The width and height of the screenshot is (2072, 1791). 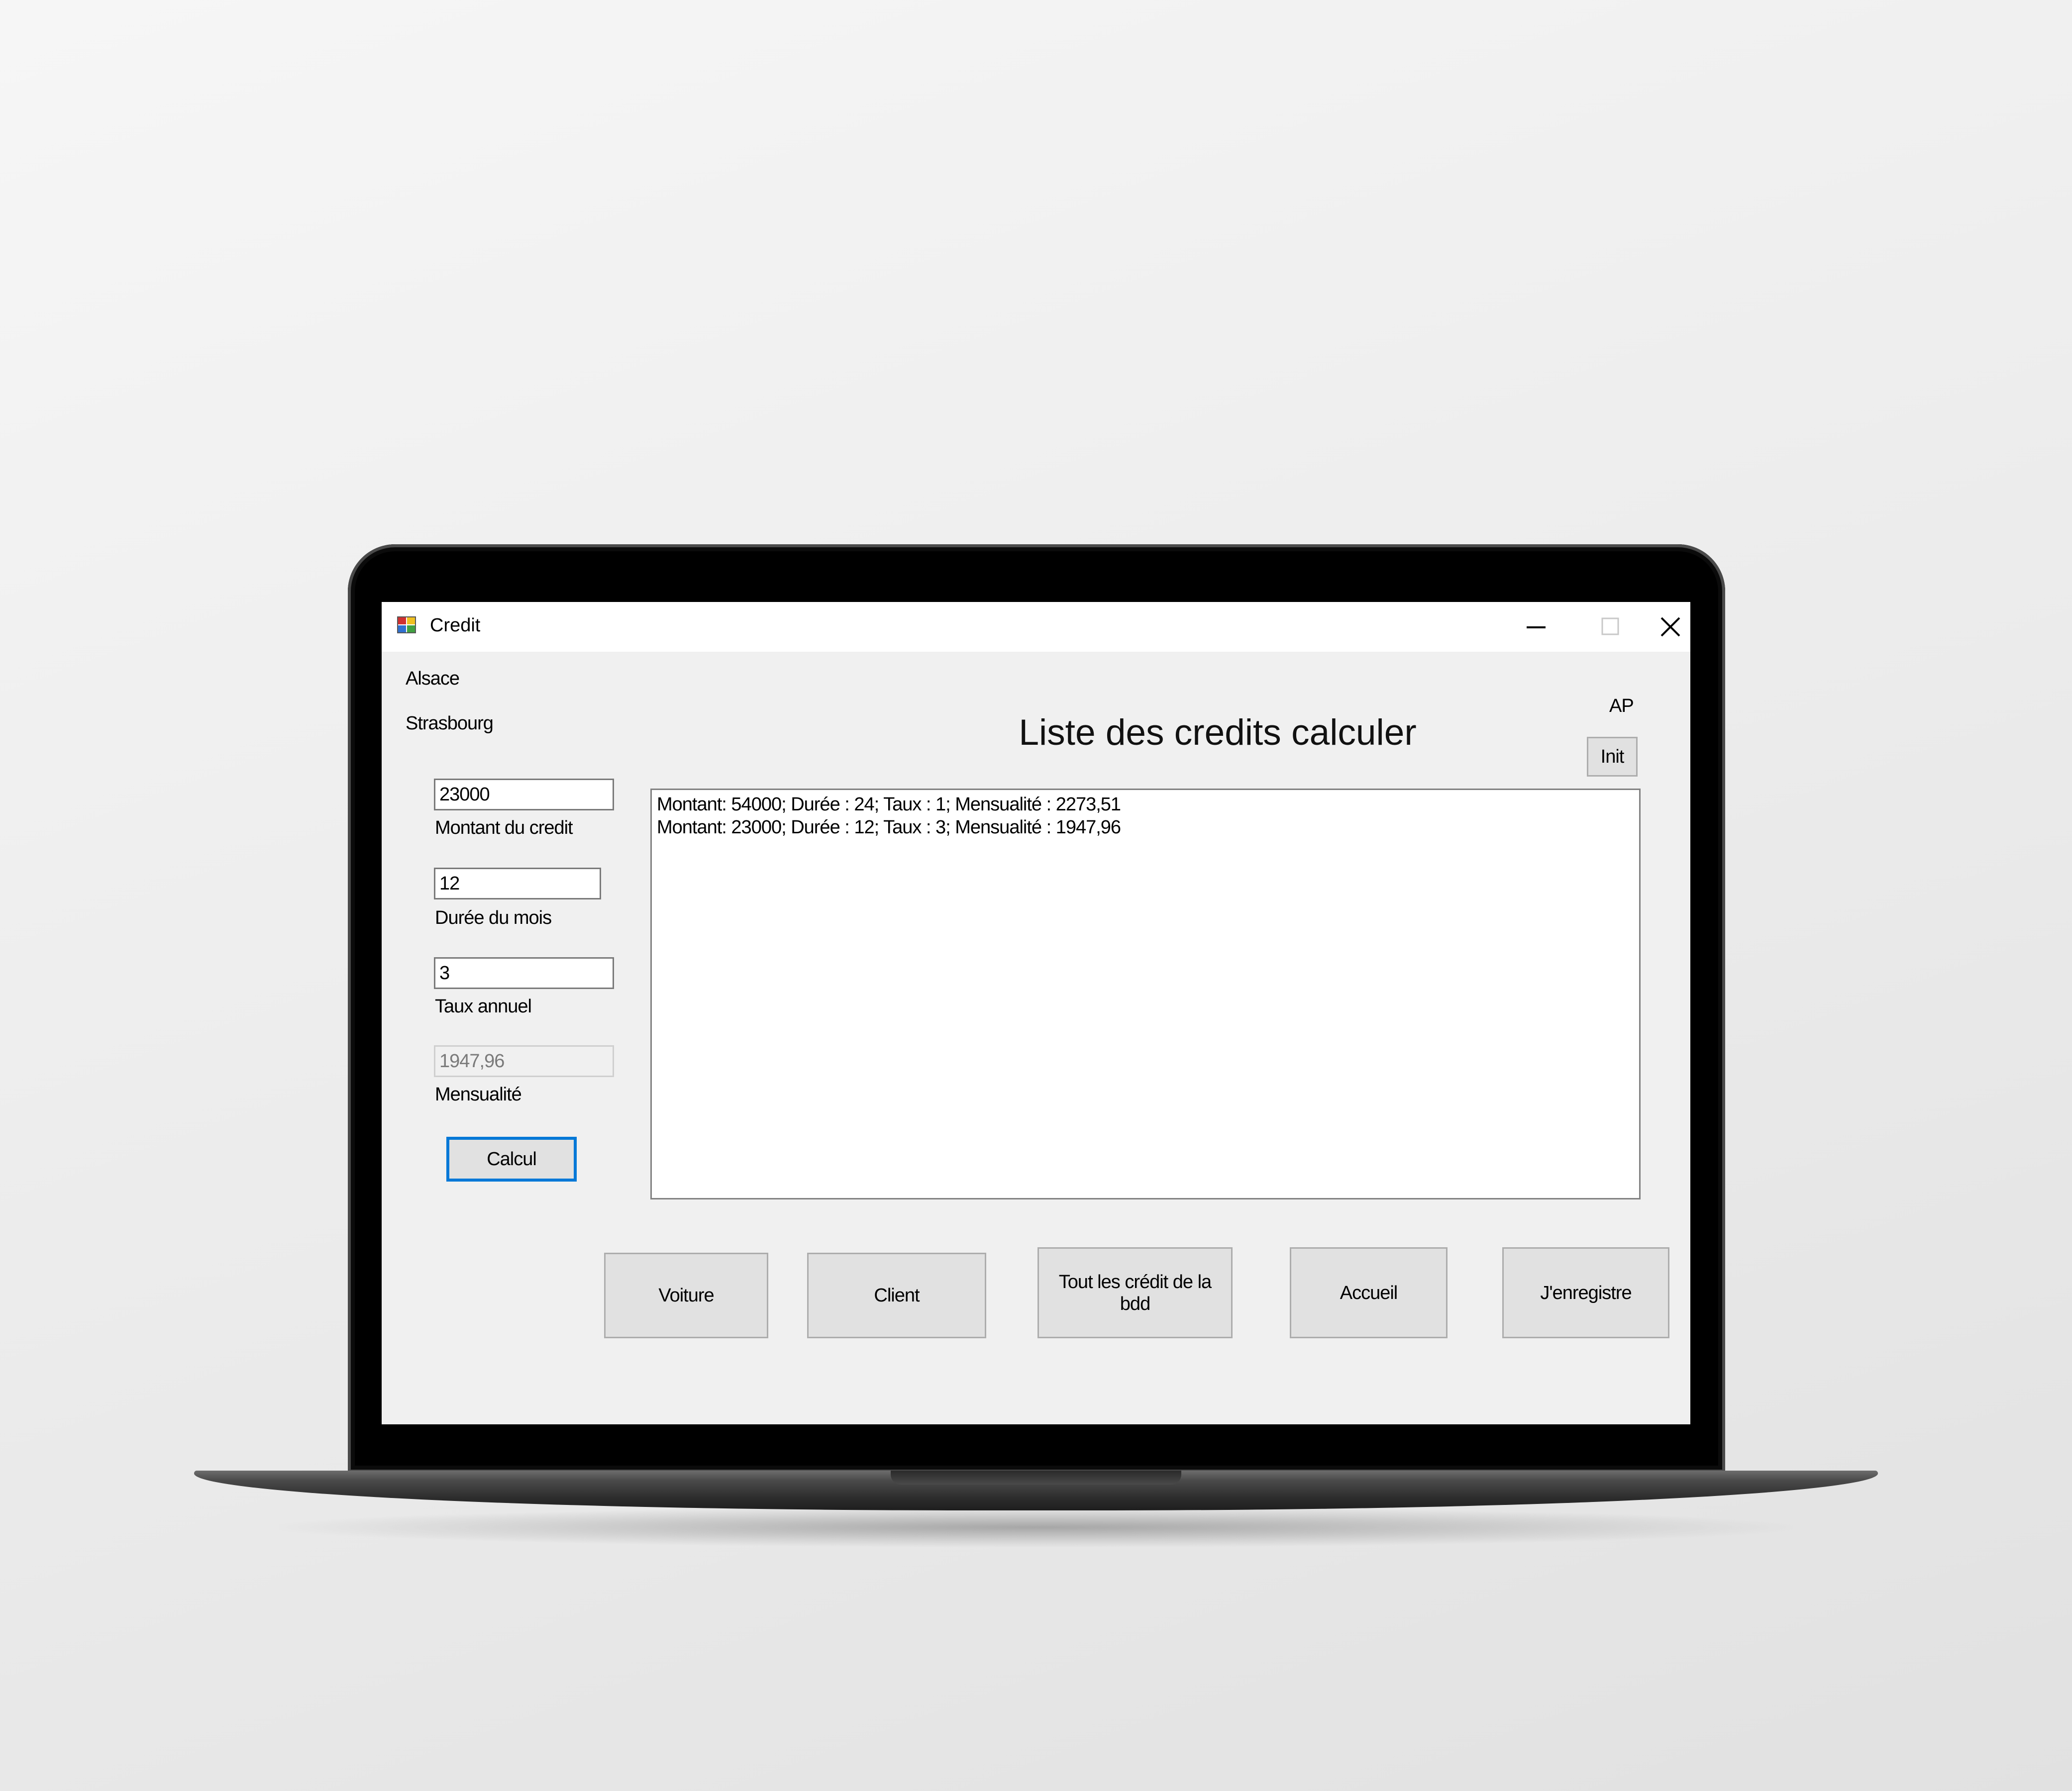 I want to click on montant-input, so click(x=524, y=794).